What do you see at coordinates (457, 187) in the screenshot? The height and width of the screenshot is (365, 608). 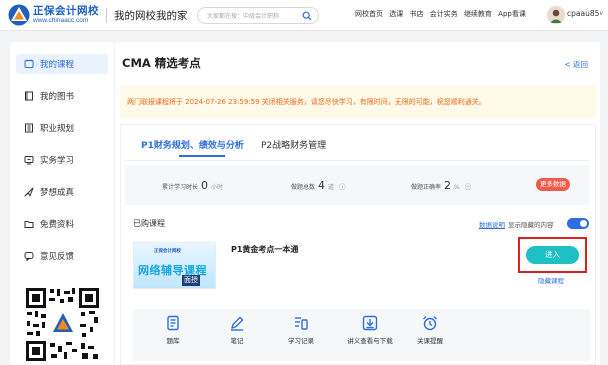 I see `stat-unit: %` at bounding box center [457, 187].